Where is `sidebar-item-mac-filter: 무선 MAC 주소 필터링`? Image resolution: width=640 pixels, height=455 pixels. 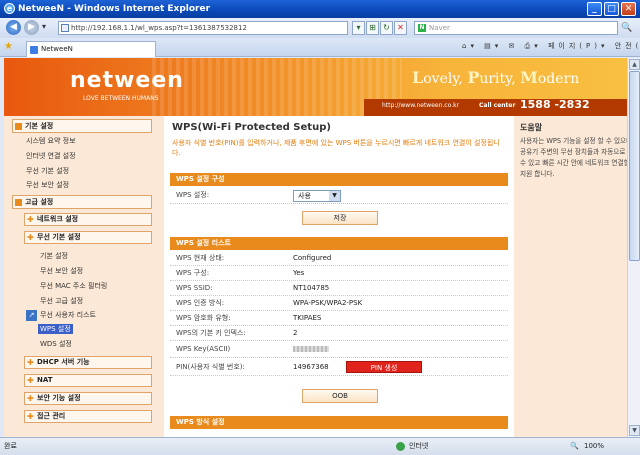 sidebar-item-mac-filter: 무선 MAC 주소 필터링 is located at coordinates (73, 286).